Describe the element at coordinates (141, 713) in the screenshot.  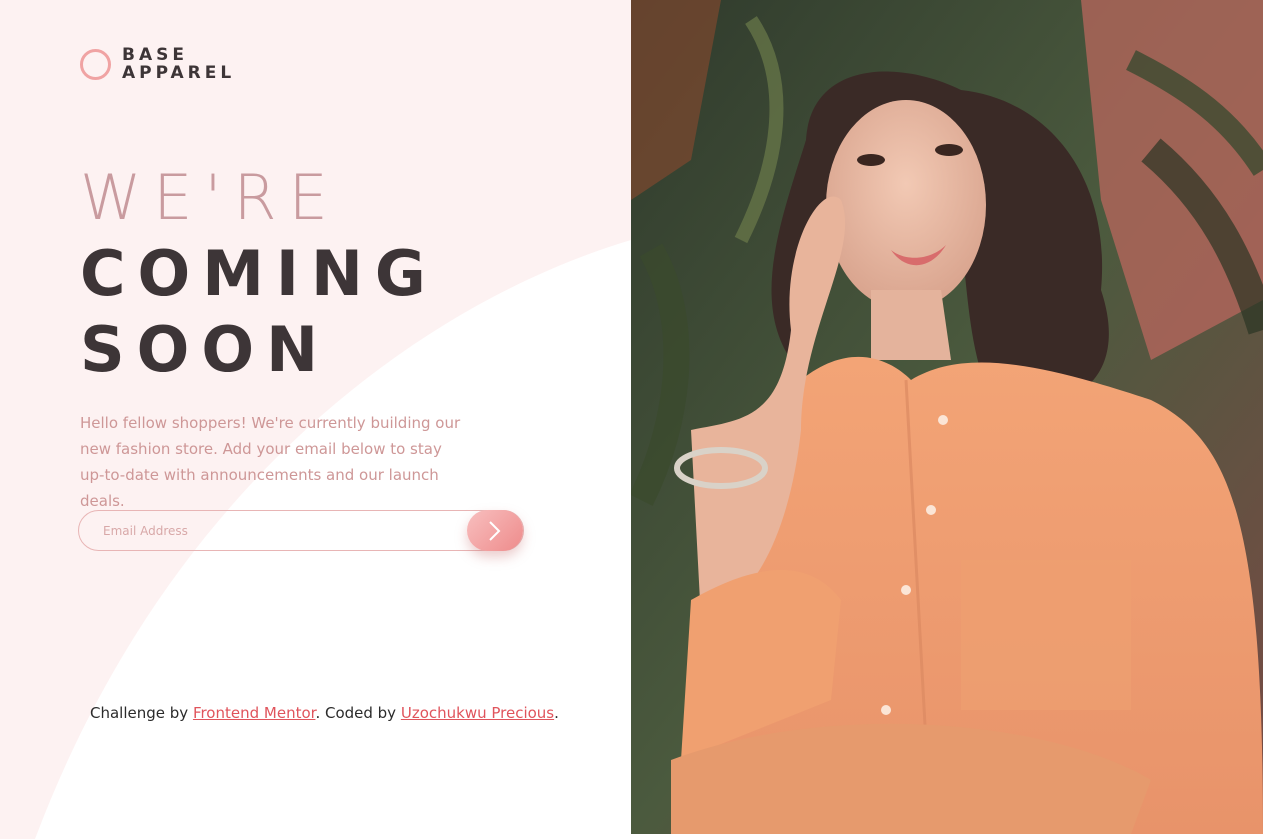
I see `attribution-challenge-prefix: Challenge by` at that location.